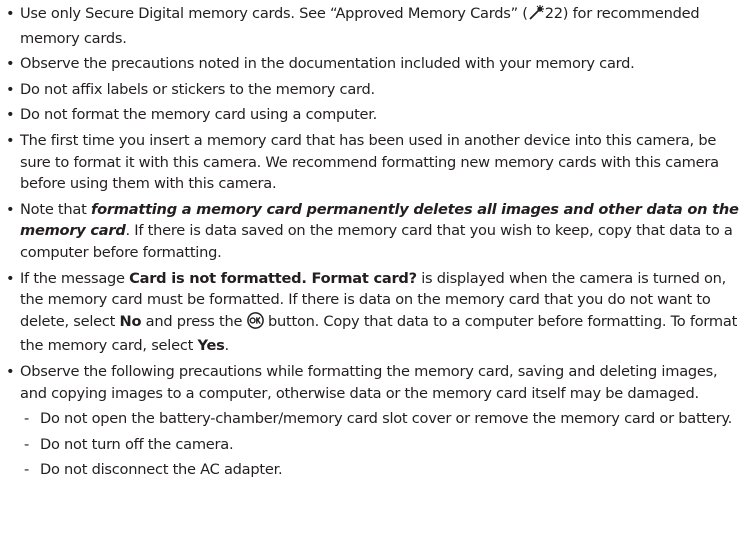  I want to click on option-yes: Yes, so click(211, 346).